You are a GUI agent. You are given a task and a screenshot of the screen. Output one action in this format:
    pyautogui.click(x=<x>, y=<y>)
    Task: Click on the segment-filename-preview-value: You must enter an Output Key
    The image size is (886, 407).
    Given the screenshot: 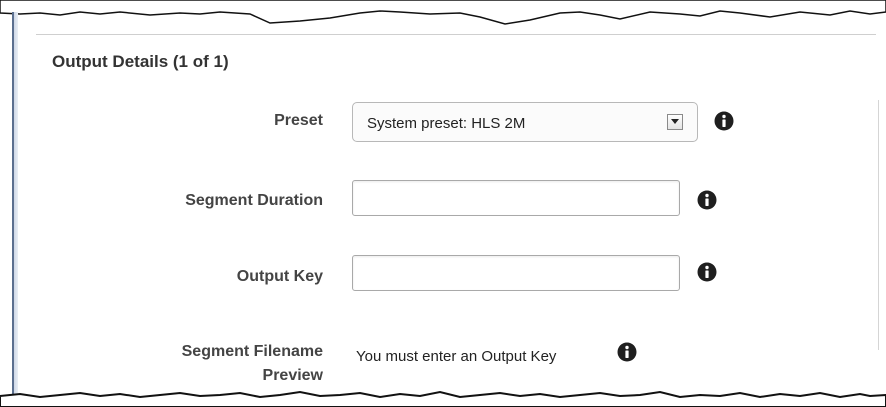 What is the action you would take?
    pyautogui.click(x=456, y=356)
    